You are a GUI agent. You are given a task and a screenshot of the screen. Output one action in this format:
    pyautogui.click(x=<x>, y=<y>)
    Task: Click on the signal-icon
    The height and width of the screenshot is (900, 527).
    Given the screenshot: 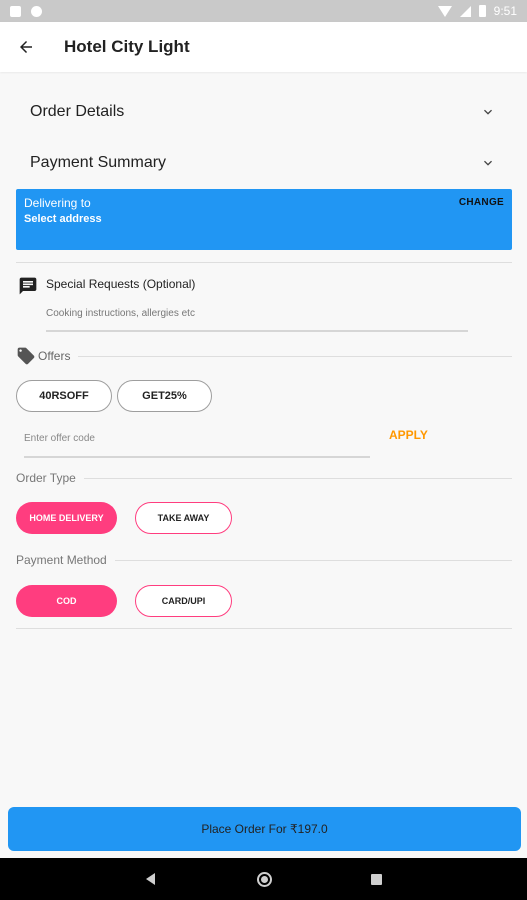 What is the action you would take?
    pyautogui.click(x=465, y=11)
    